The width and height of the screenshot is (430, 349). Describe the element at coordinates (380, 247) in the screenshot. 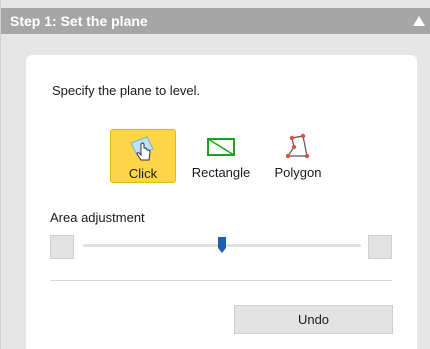

I see `slider-increase-button` at that location.